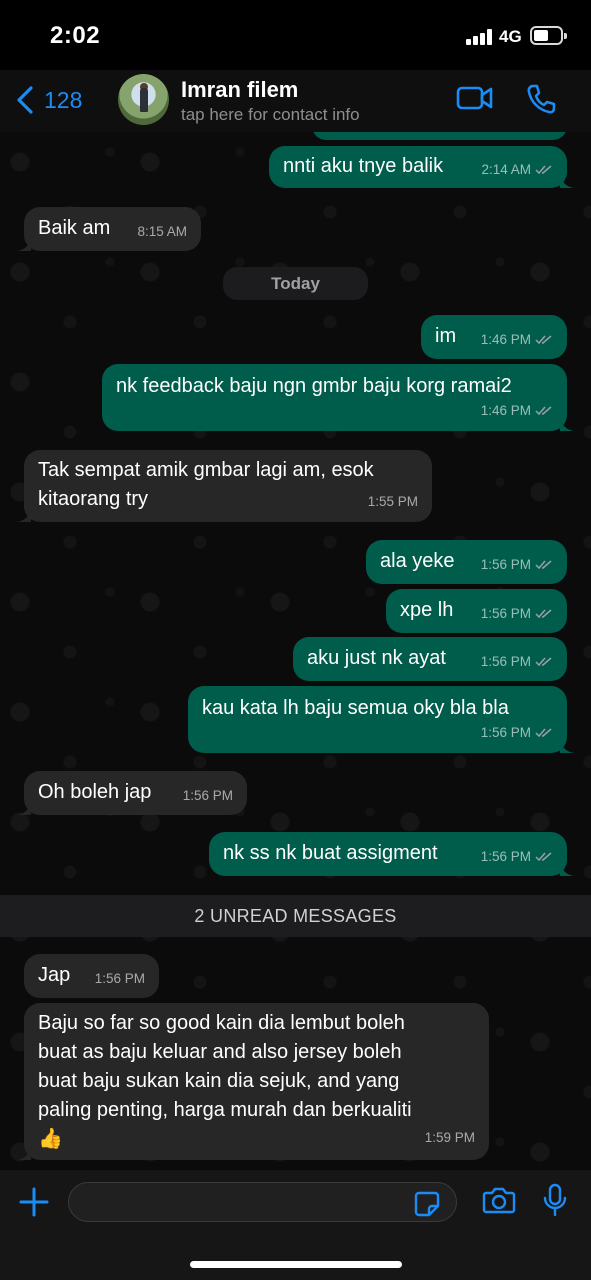  What do you see at coordinates (330, 853) in the screenshot?
I see `message-text: nk ss nk buat assigment` at bounding box center [330, 853].